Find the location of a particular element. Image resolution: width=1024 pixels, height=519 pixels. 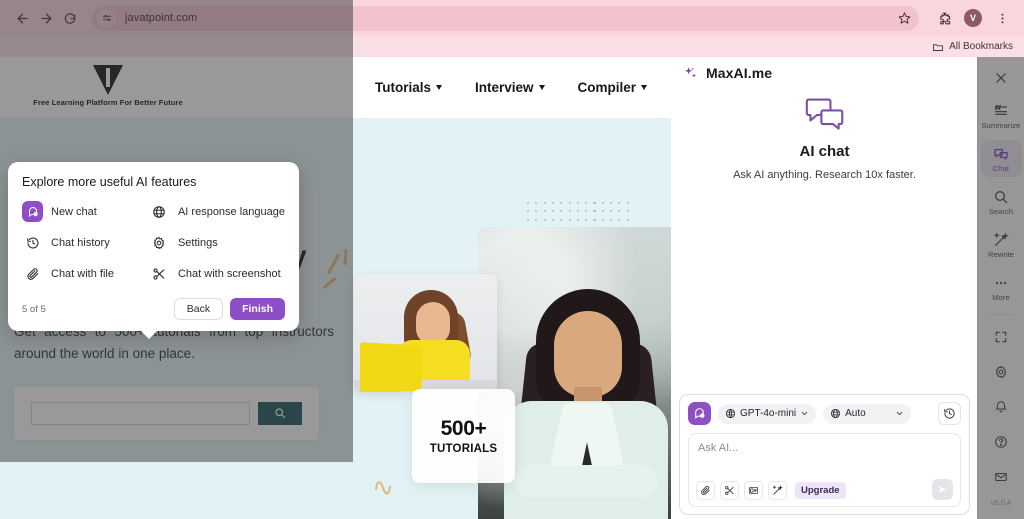

popover-footer: 5 of 5 Back Finish is located at coordinates (153, 309).